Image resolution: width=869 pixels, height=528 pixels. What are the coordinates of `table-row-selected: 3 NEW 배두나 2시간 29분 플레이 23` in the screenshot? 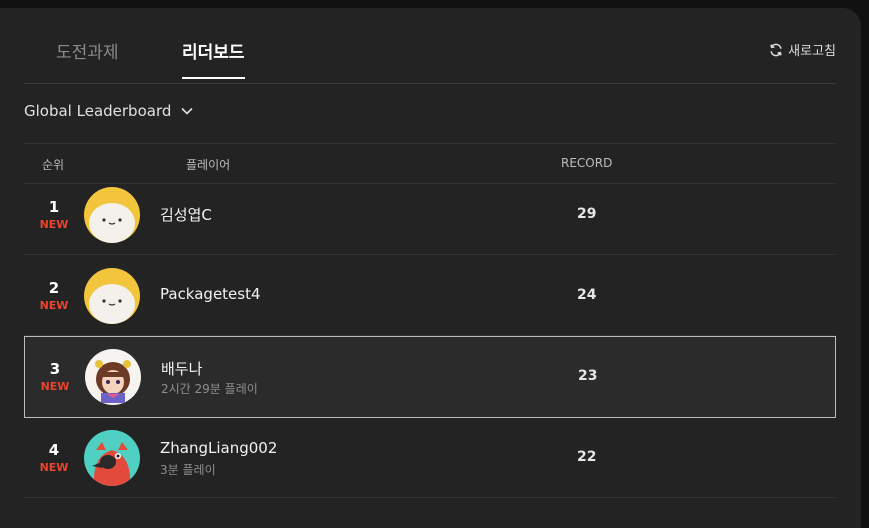 It's located at (430, 377).